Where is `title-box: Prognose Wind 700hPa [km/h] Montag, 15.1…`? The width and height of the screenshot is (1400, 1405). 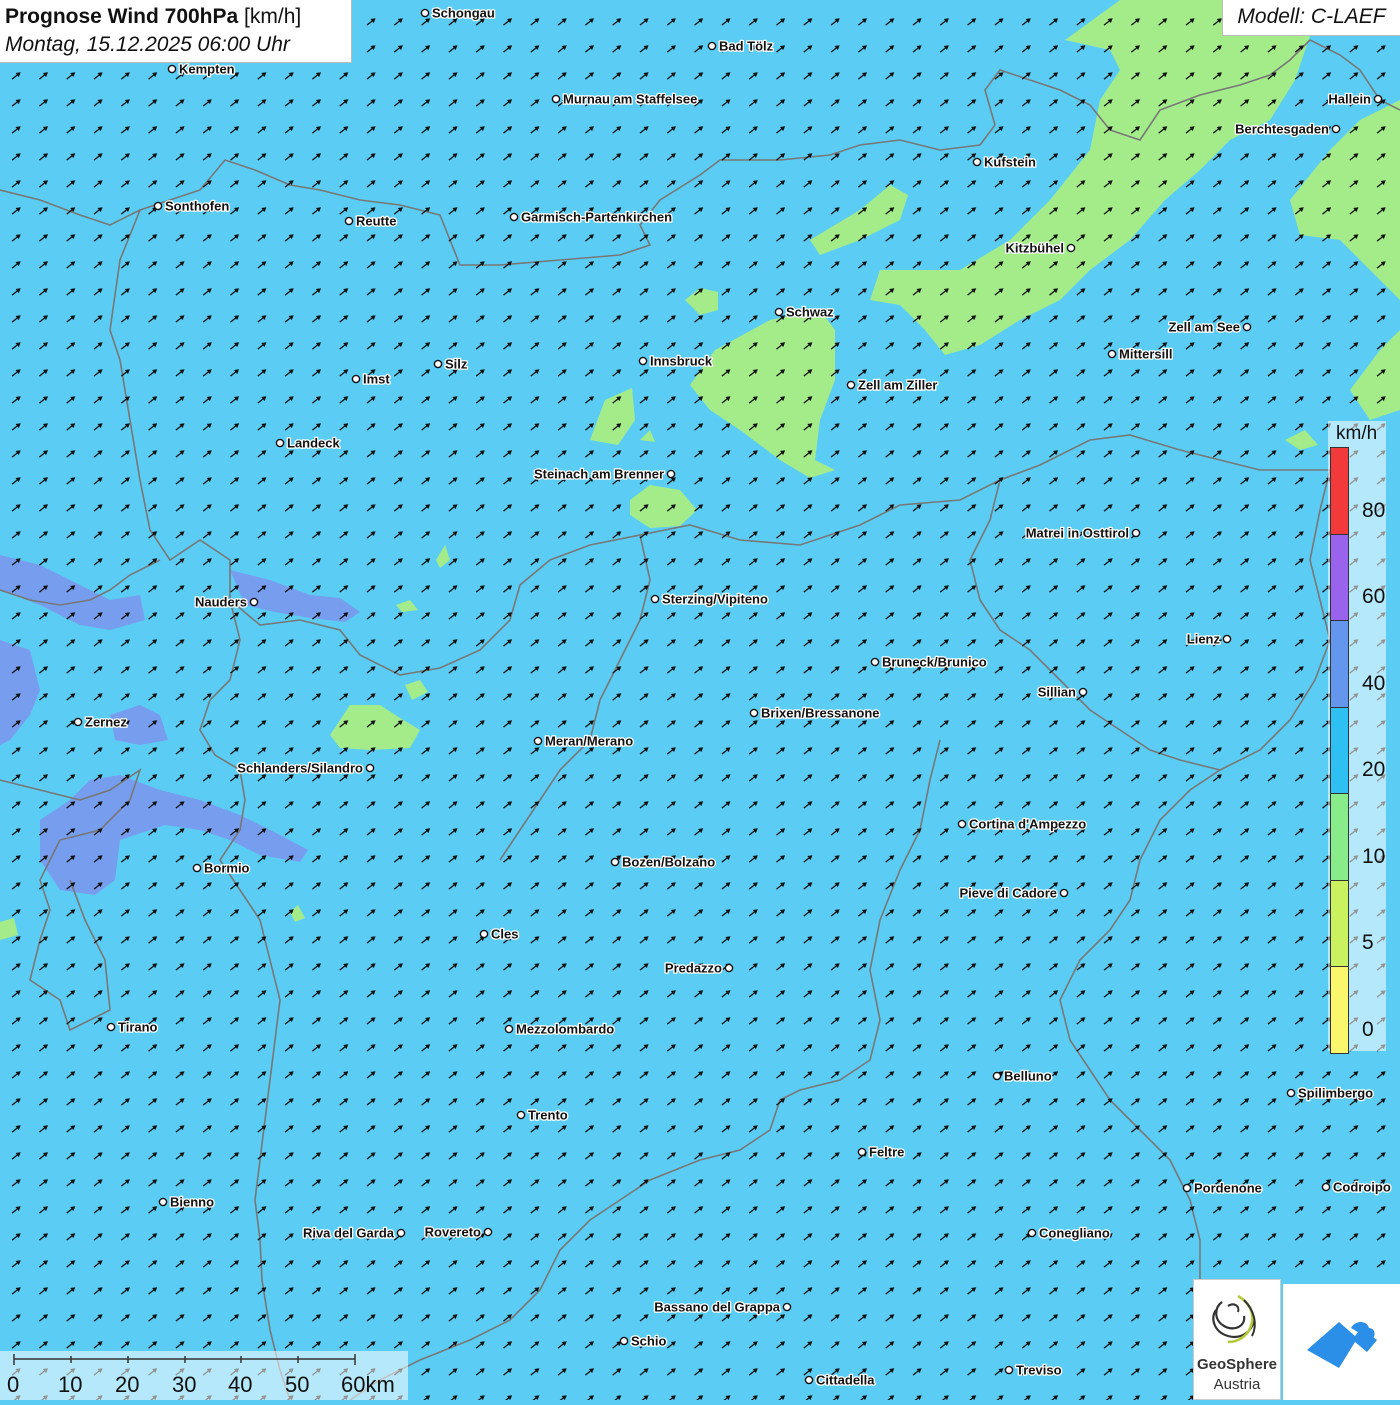 title-box: Prognose Wind 700hPa [km/h] Montag, 15.1… is located at coordinates (176, 31).